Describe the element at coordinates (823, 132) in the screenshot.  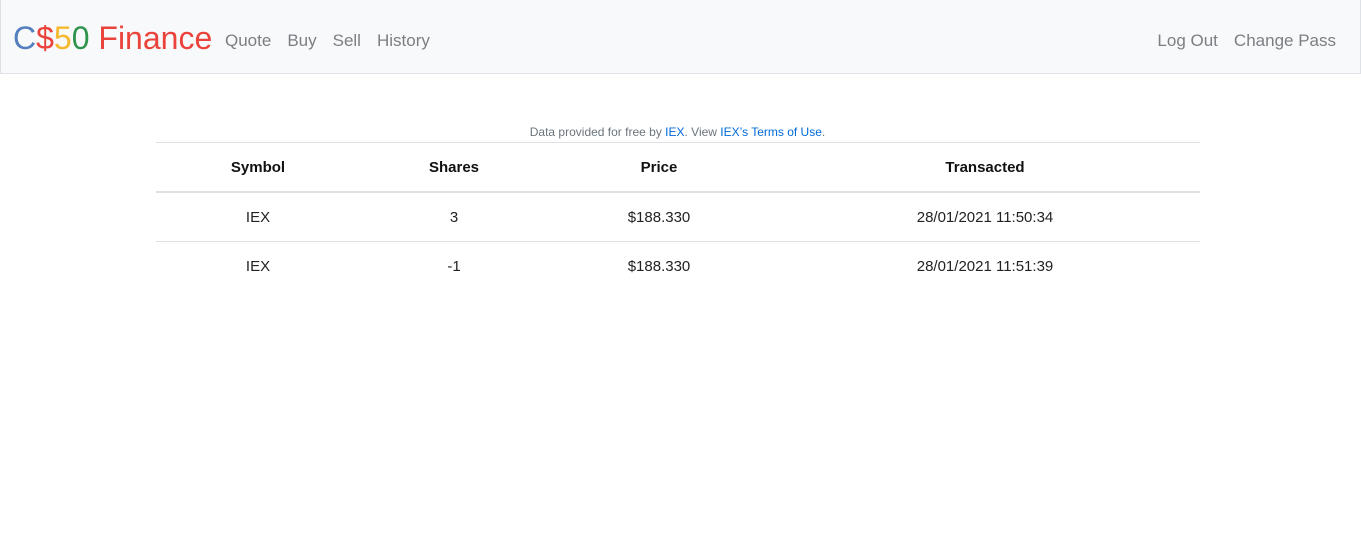
I see `attribution-suffix: .` at that location.